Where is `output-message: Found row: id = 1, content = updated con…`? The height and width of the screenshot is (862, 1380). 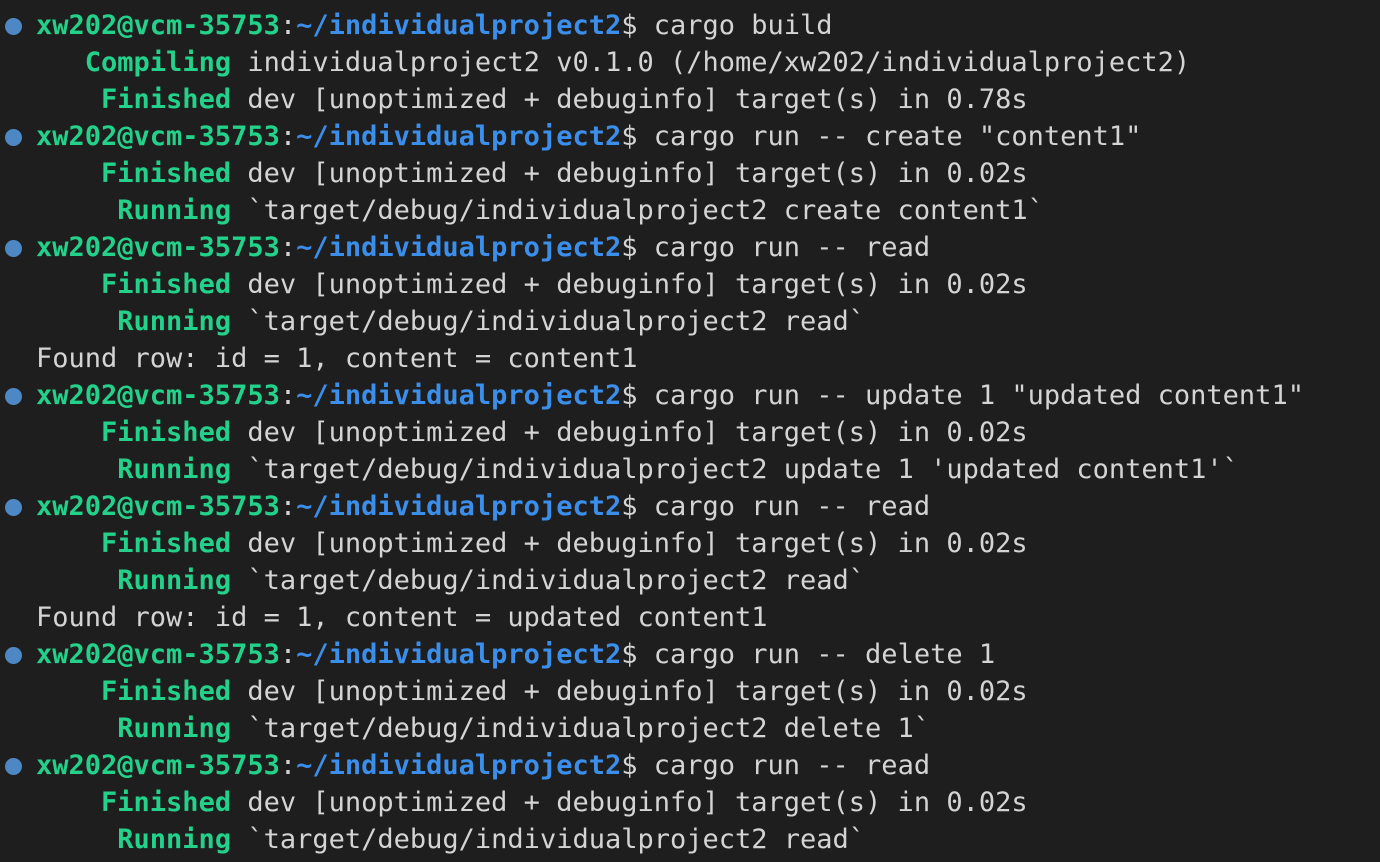 output-message: Found row: id = 1, content = updated con… is located at coordinates (402, 617).